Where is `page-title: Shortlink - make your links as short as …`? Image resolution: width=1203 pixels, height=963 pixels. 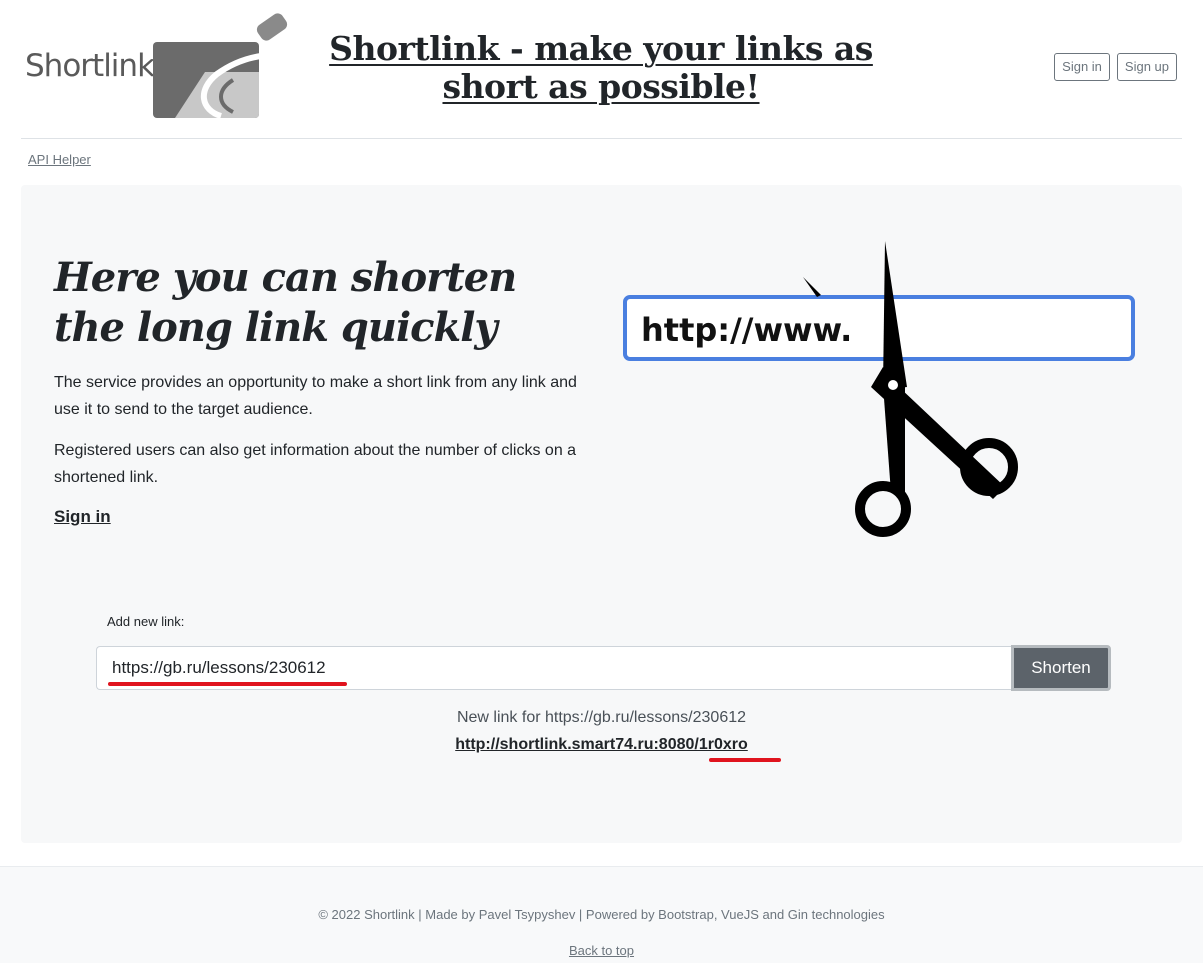 page-title: Shortlink - make your links as short as … is located at coordinates (601, 68).